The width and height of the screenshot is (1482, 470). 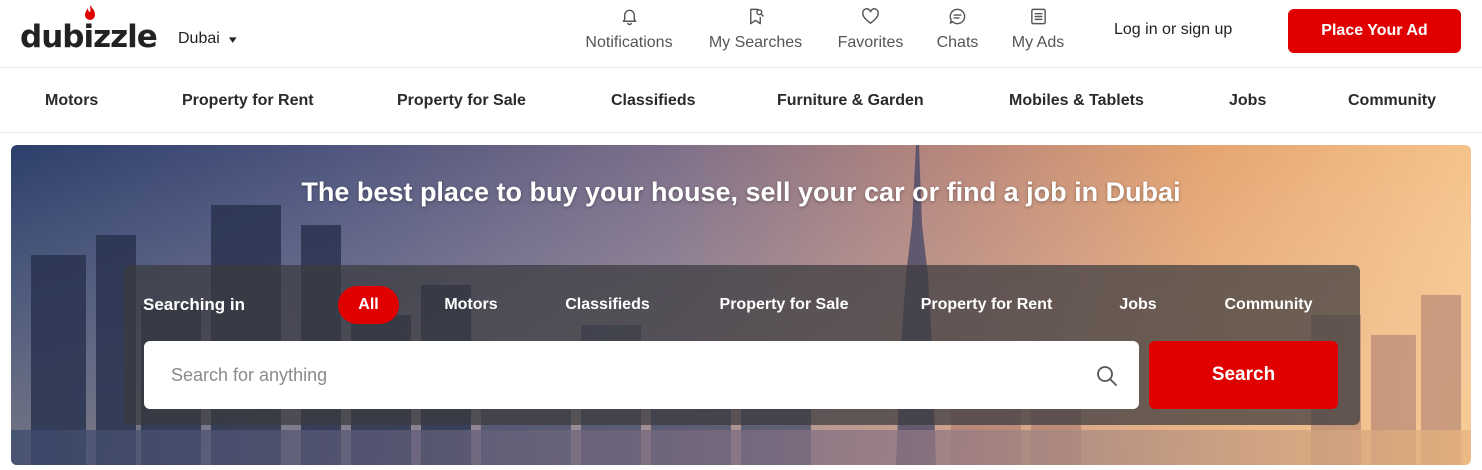 I want to click on login-signup-link: Log in or sign up, so click(x=1173, y=30).